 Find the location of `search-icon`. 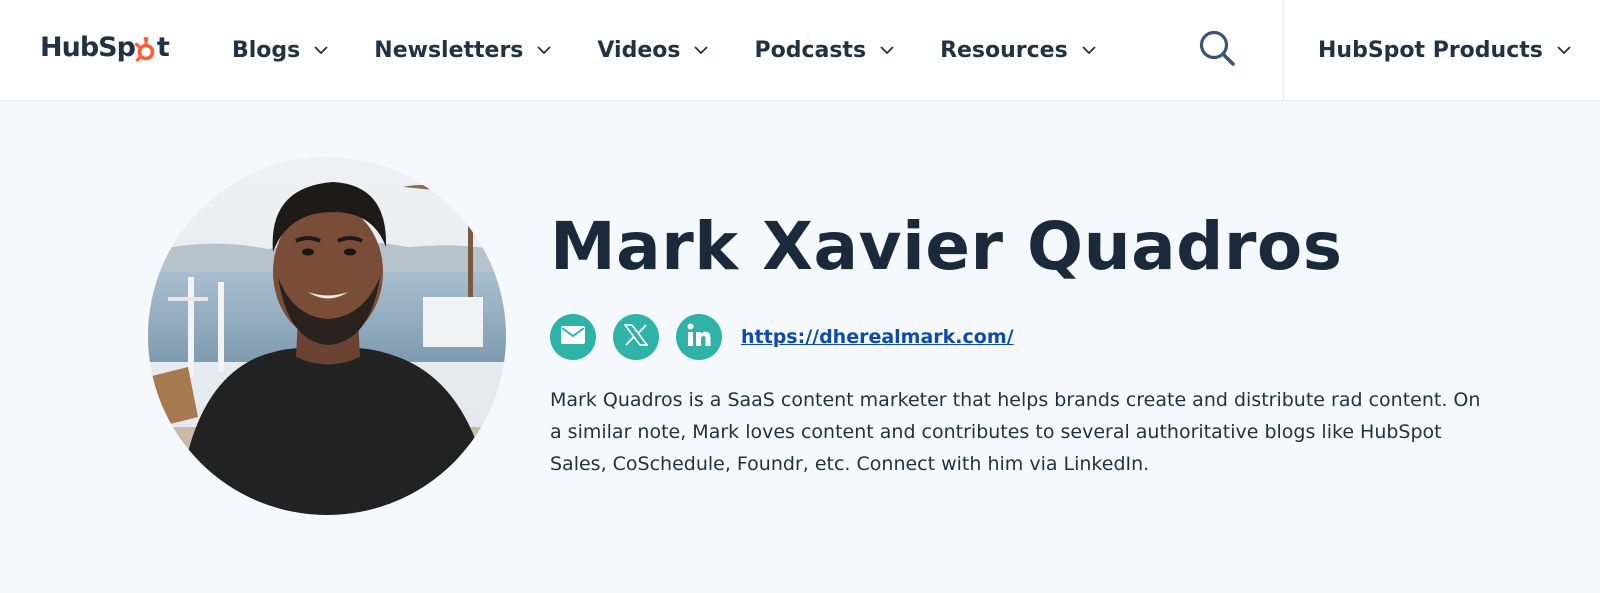

search-icon is located at coordinates (1218, 52).